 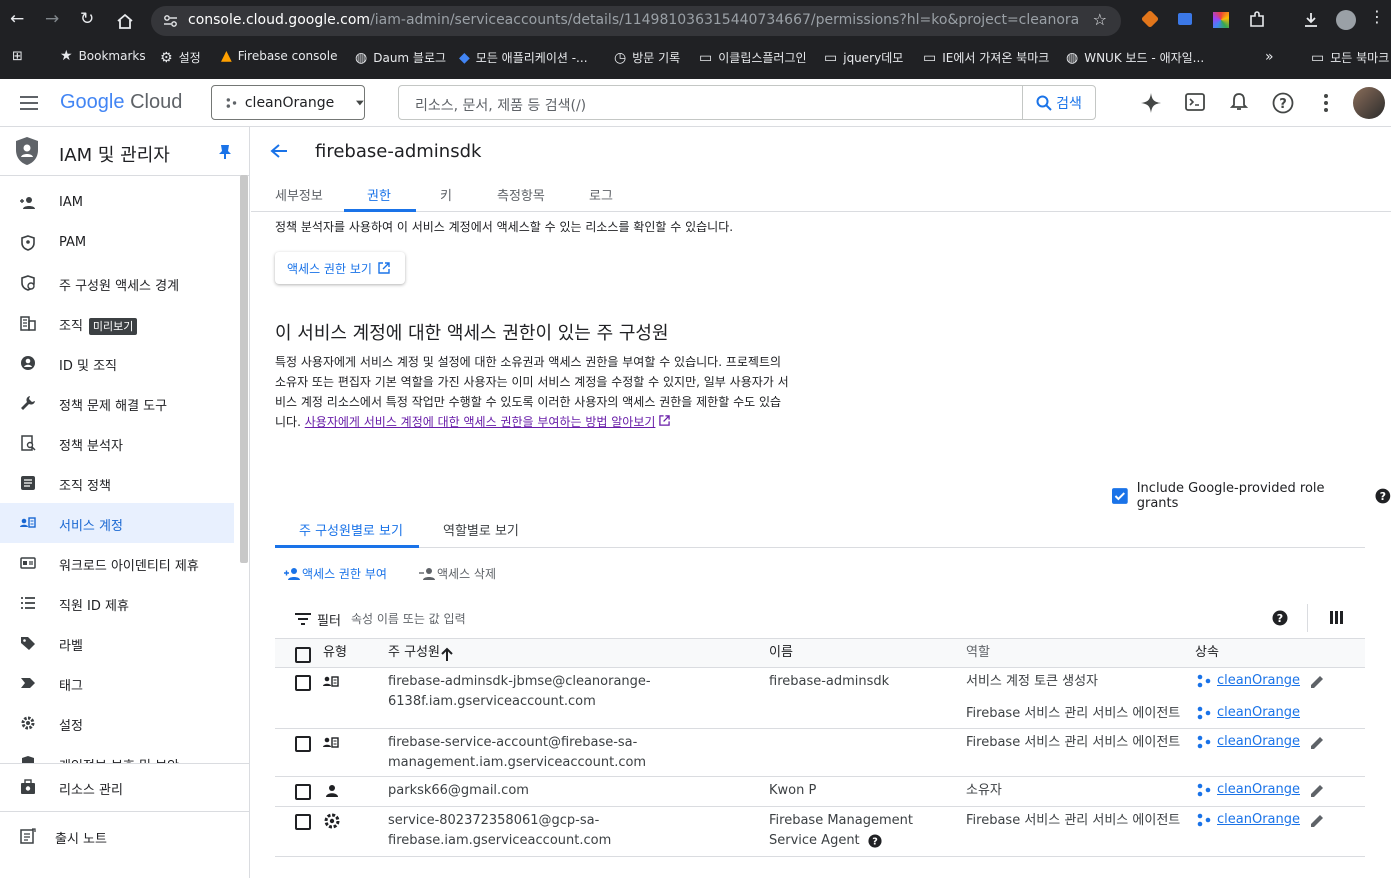 I want to click on tab-logs: 로그, so click(x=601, y=194).